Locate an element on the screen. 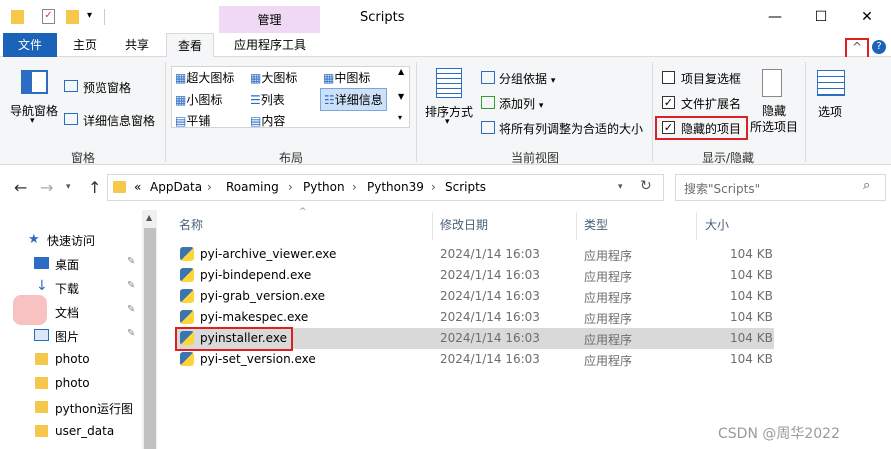 The image size is (891, 449). forward-arrow-icon: → is located at coordinates (46, 187).